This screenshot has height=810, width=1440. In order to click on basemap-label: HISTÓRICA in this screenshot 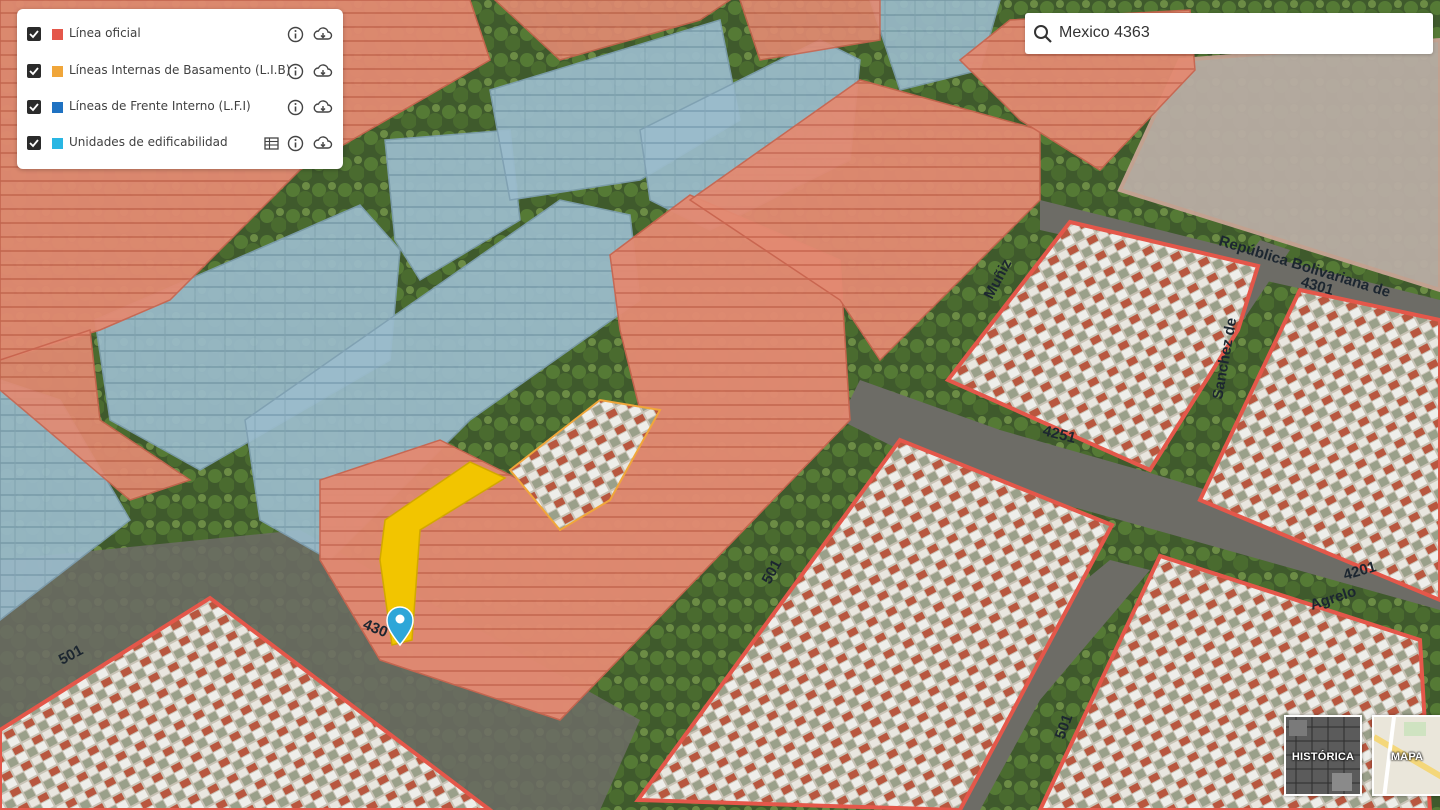, I will do `click(1323, 757)`.